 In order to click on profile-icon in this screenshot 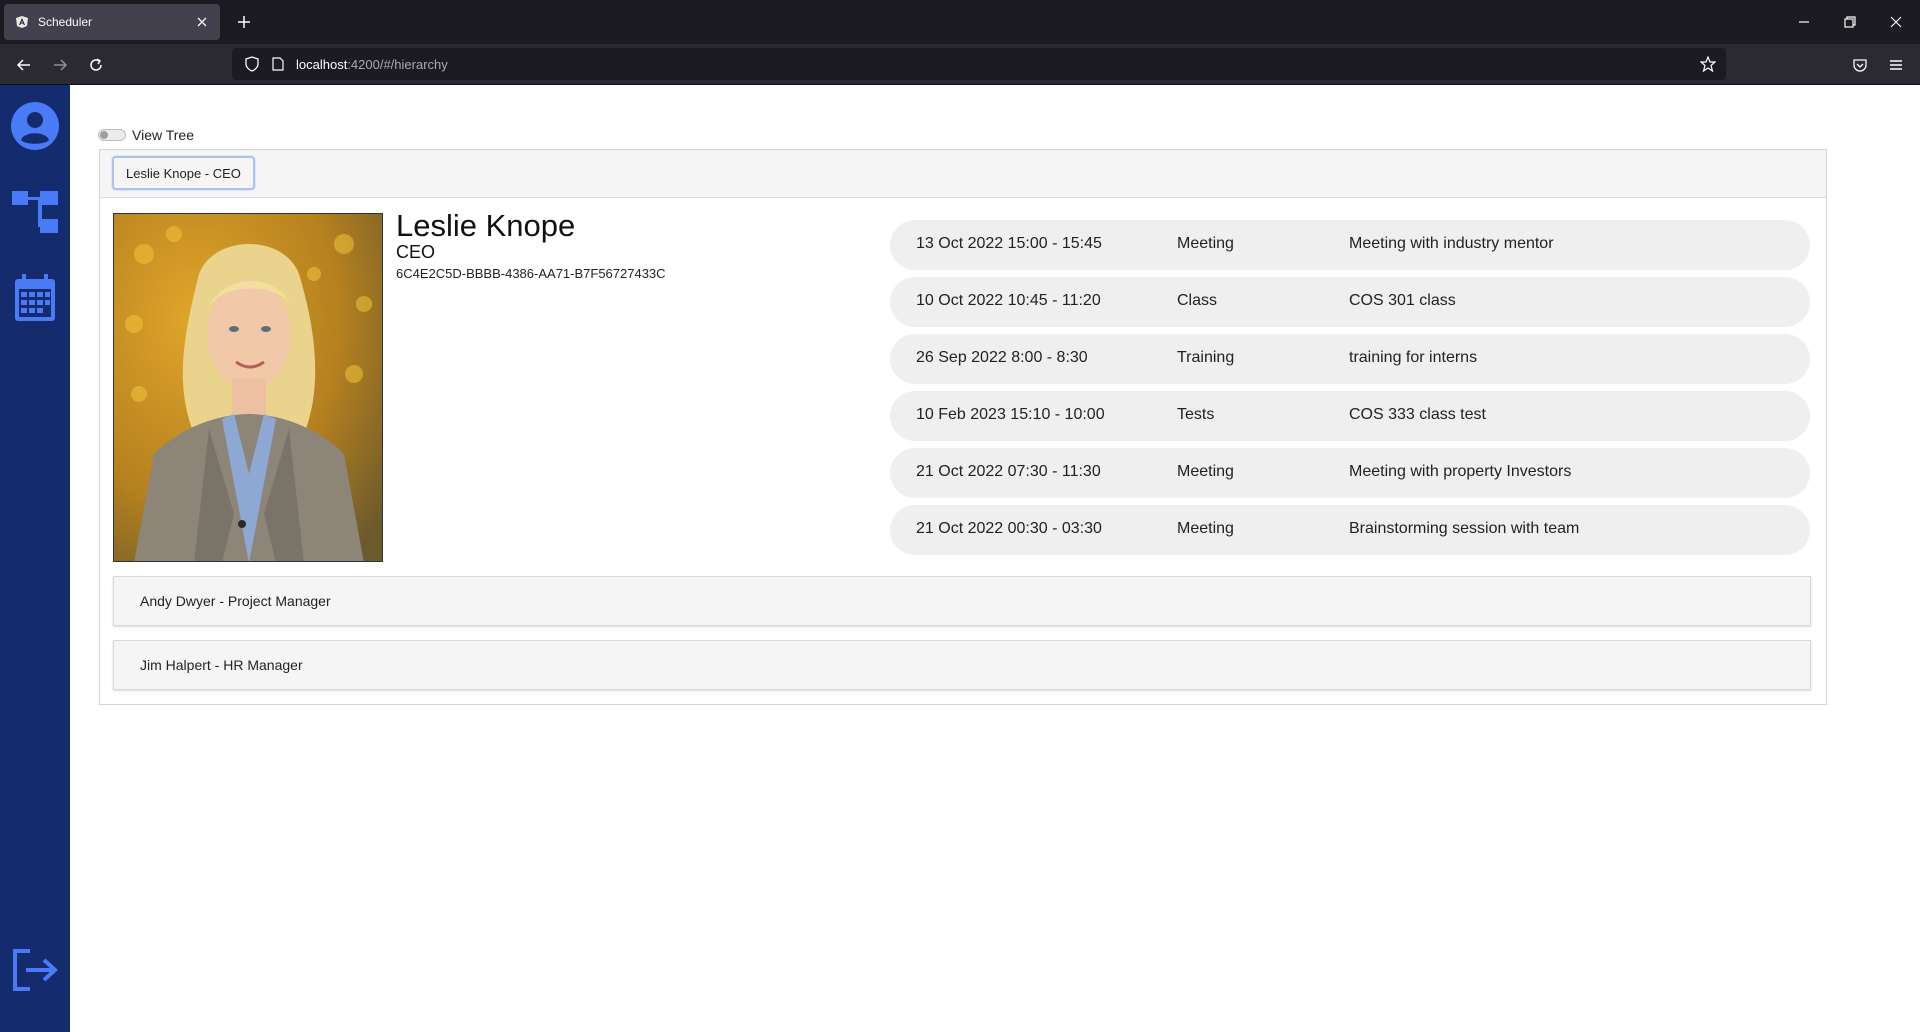, I will do `click(35, 126)`.